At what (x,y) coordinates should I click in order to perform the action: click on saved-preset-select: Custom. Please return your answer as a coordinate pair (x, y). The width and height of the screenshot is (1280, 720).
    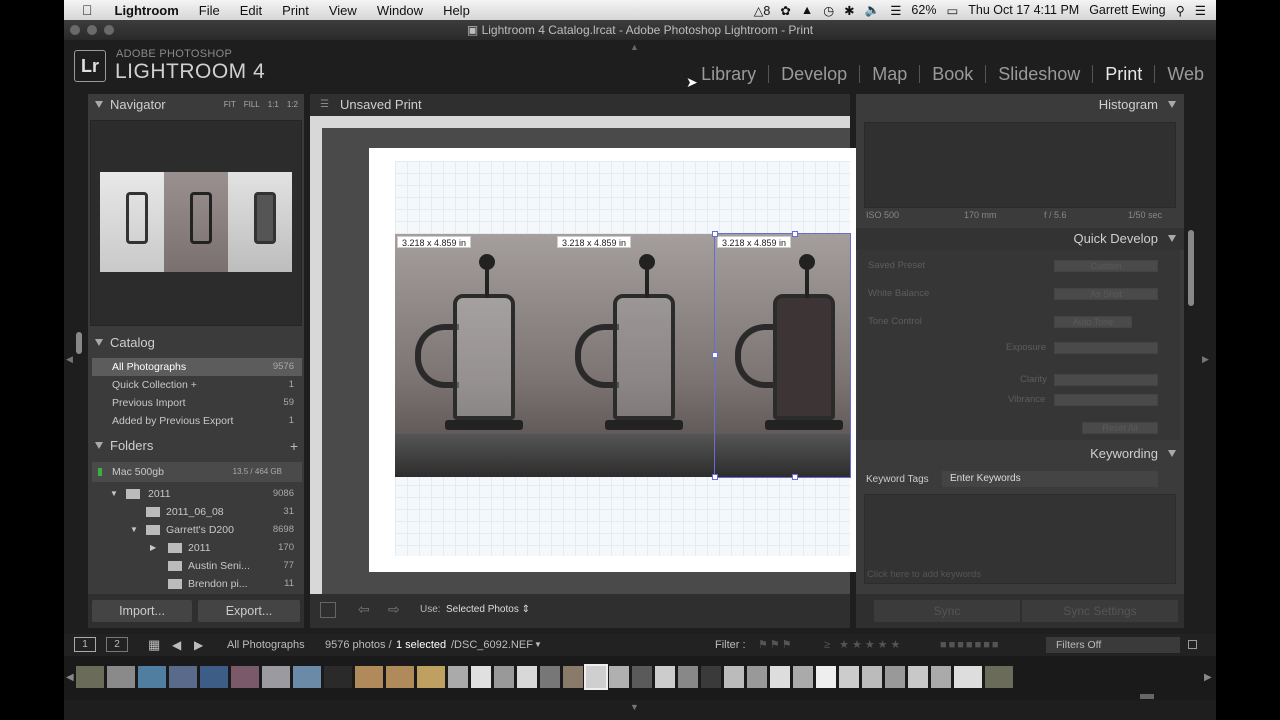
    Looking at the image, I should click on (1106, 266).